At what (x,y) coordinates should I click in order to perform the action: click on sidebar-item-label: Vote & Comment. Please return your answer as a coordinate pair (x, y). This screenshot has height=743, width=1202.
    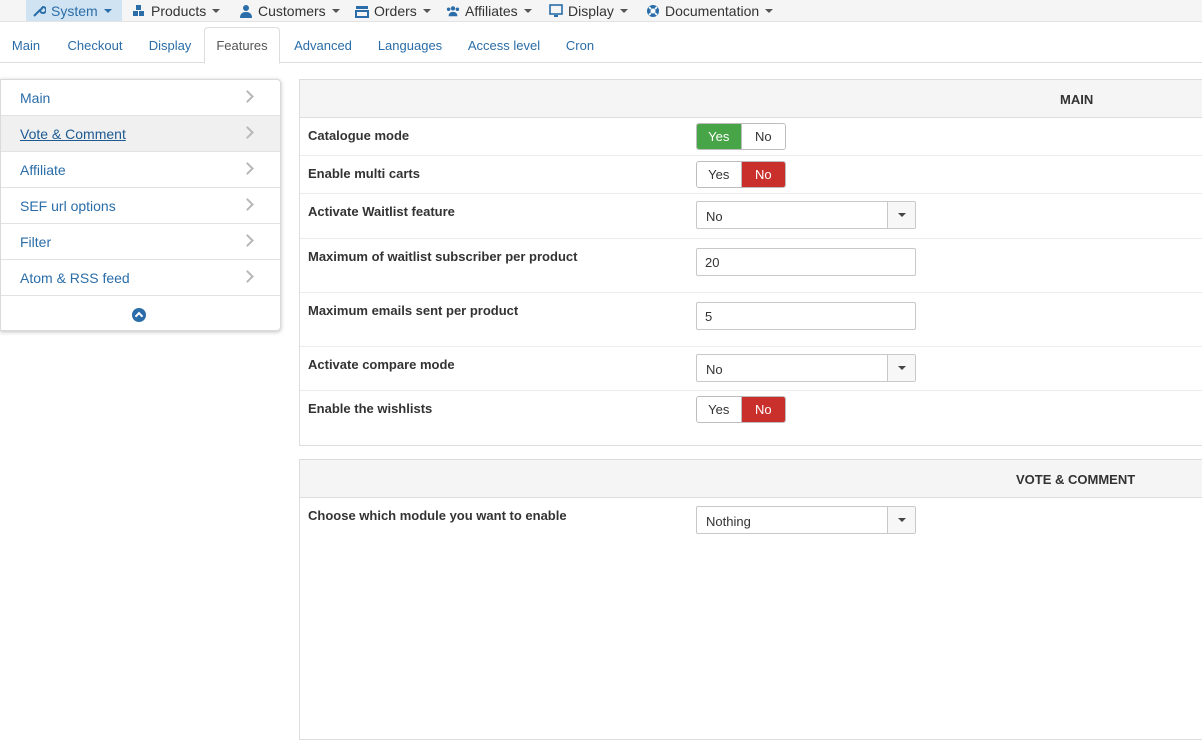
    Looking at the image, I should click on (73, 133).